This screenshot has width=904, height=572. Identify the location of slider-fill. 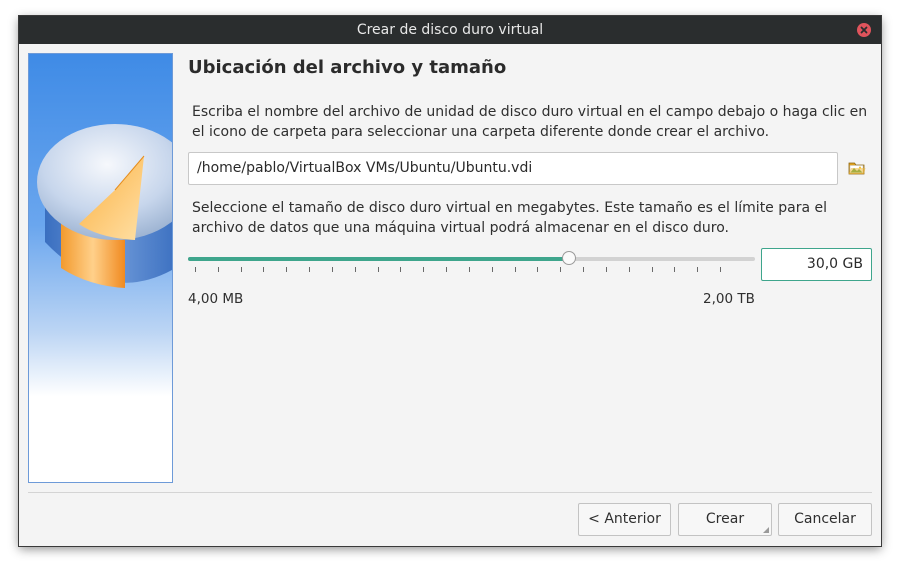
(378, 259).